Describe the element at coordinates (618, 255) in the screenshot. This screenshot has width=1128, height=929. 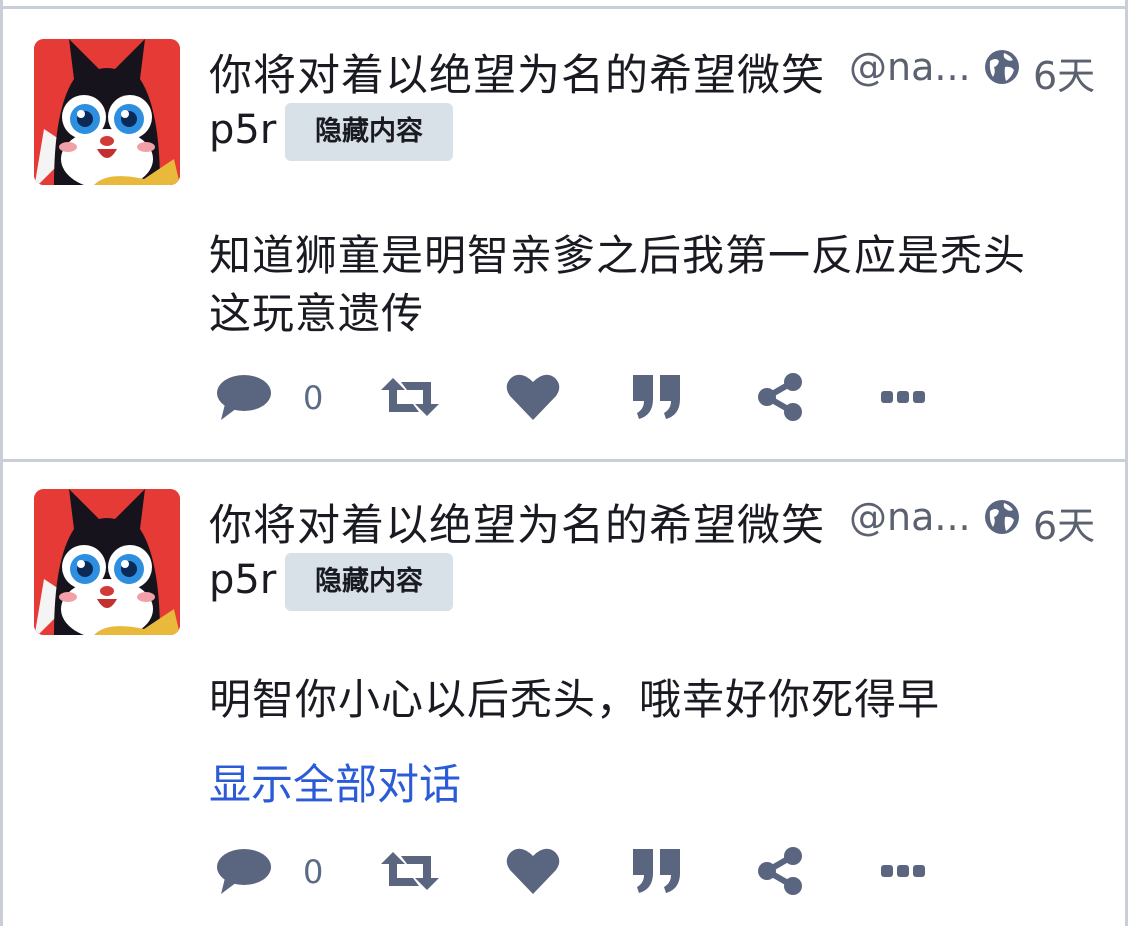
I see `content-line: 知道狮童是明智亲爹之后我第一反应是秃头` at that location.